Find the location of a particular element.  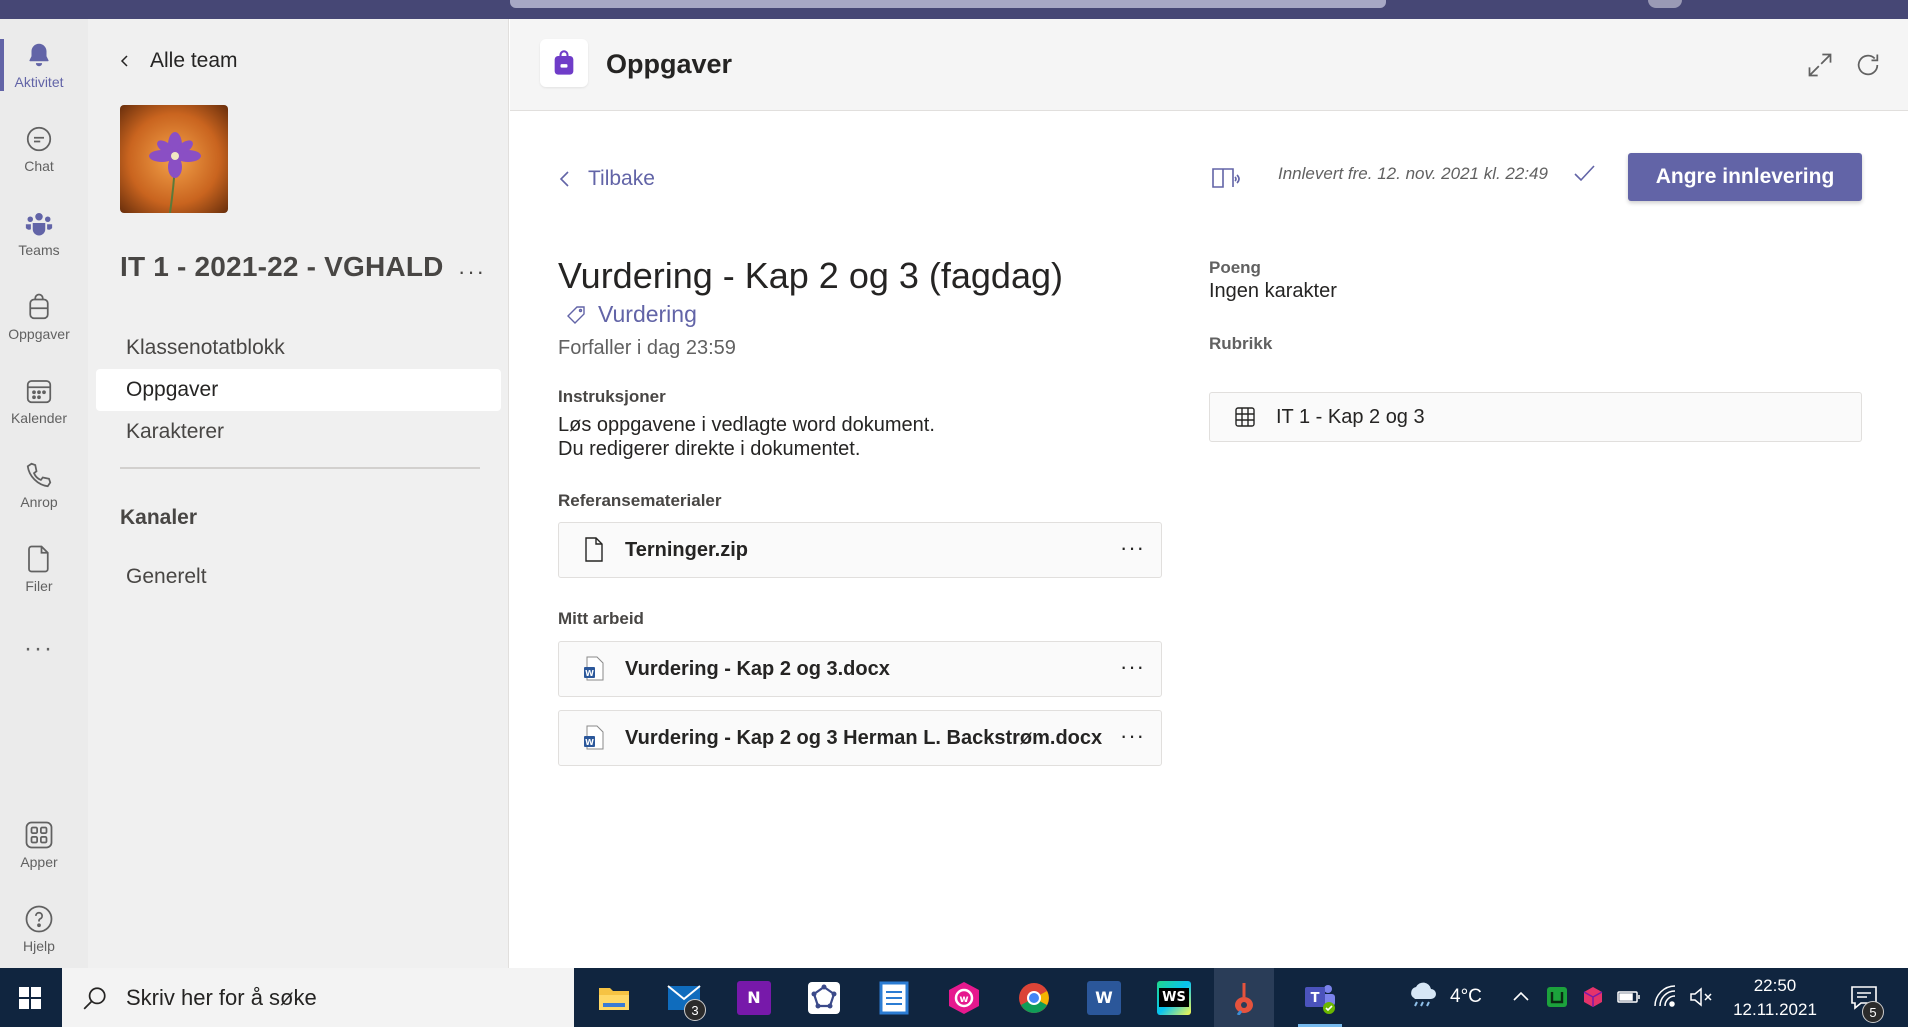

rail-label: Anrop is located at coordinates (39, 502).